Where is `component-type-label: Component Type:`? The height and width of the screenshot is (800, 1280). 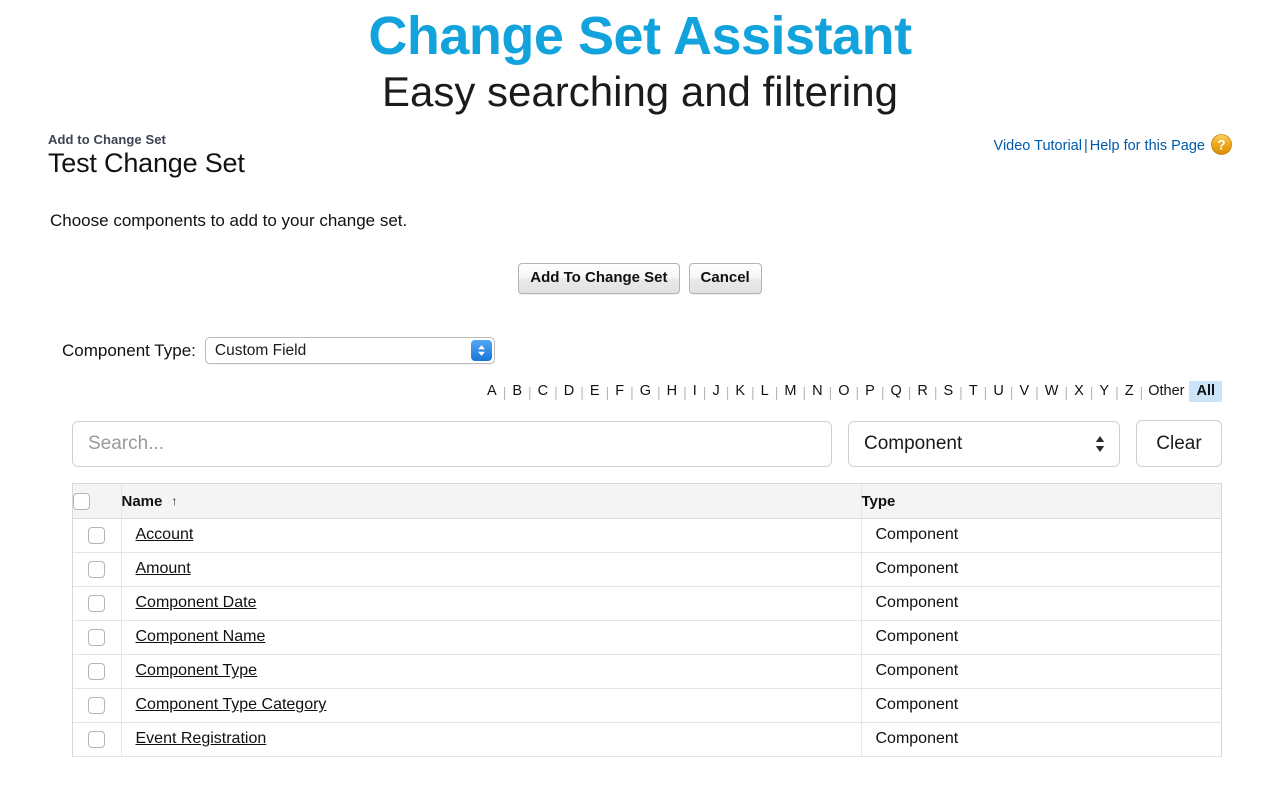 component-type-label: Component Type: is located at coordinates (129, 350).